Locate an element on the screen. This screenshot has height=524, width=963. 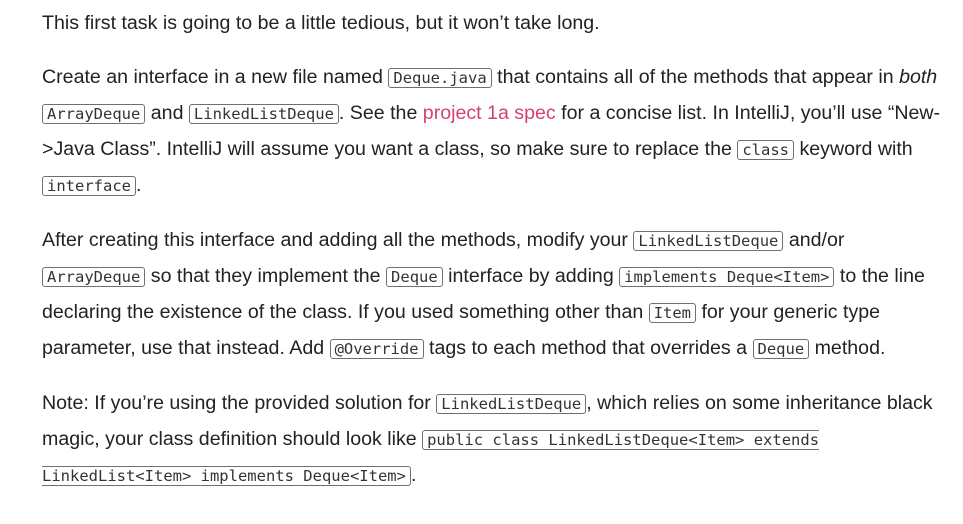
text-span: and/or is located at coordinates (814, 240).